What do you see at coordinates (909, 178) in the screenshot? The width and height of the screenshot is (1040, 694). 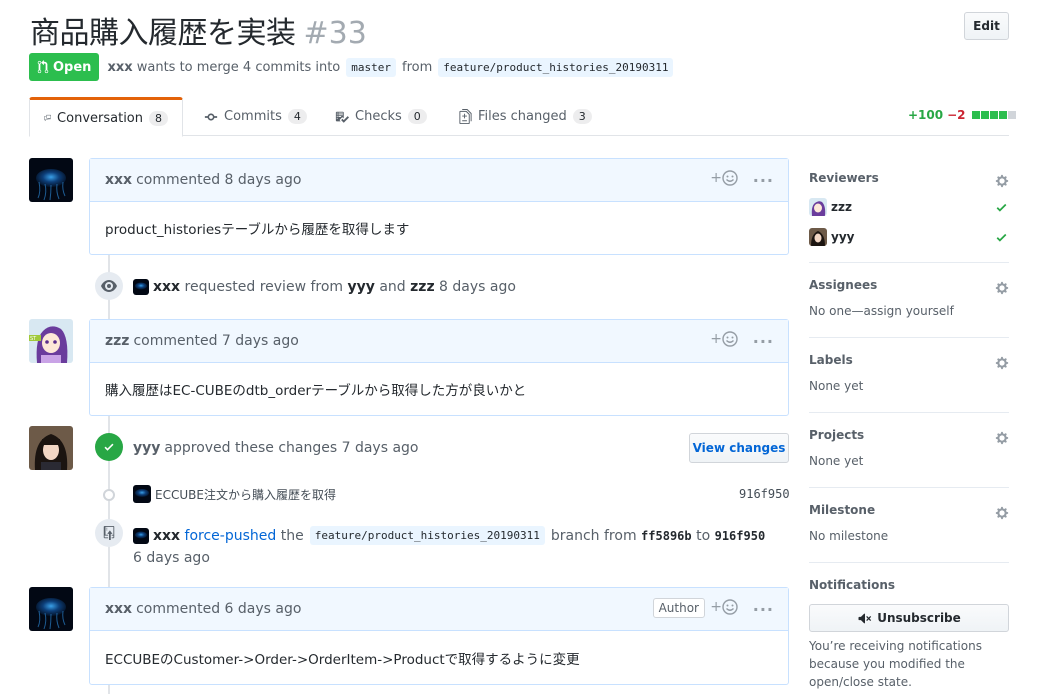 I see `sidebar-heading: Reviewers` at bounding box center [909, 178].